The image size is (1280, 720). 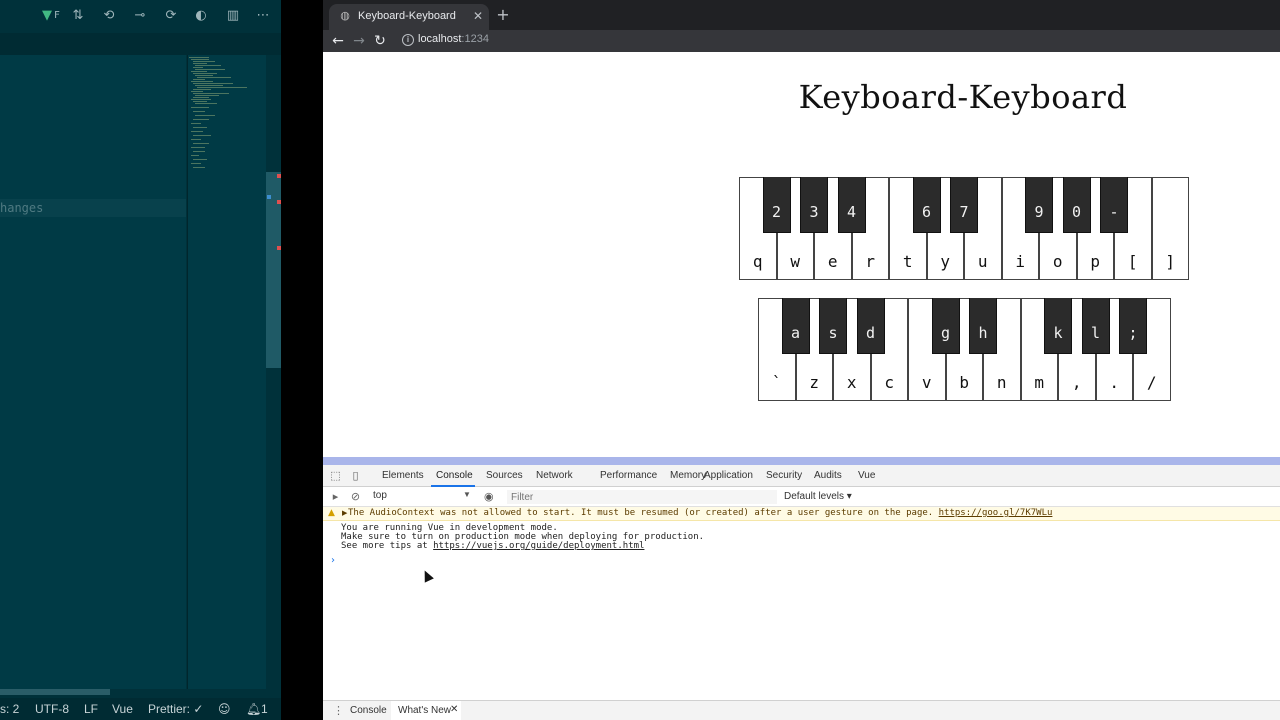 I want to click on editor-panel: hanges, so click(x=93, y=372).